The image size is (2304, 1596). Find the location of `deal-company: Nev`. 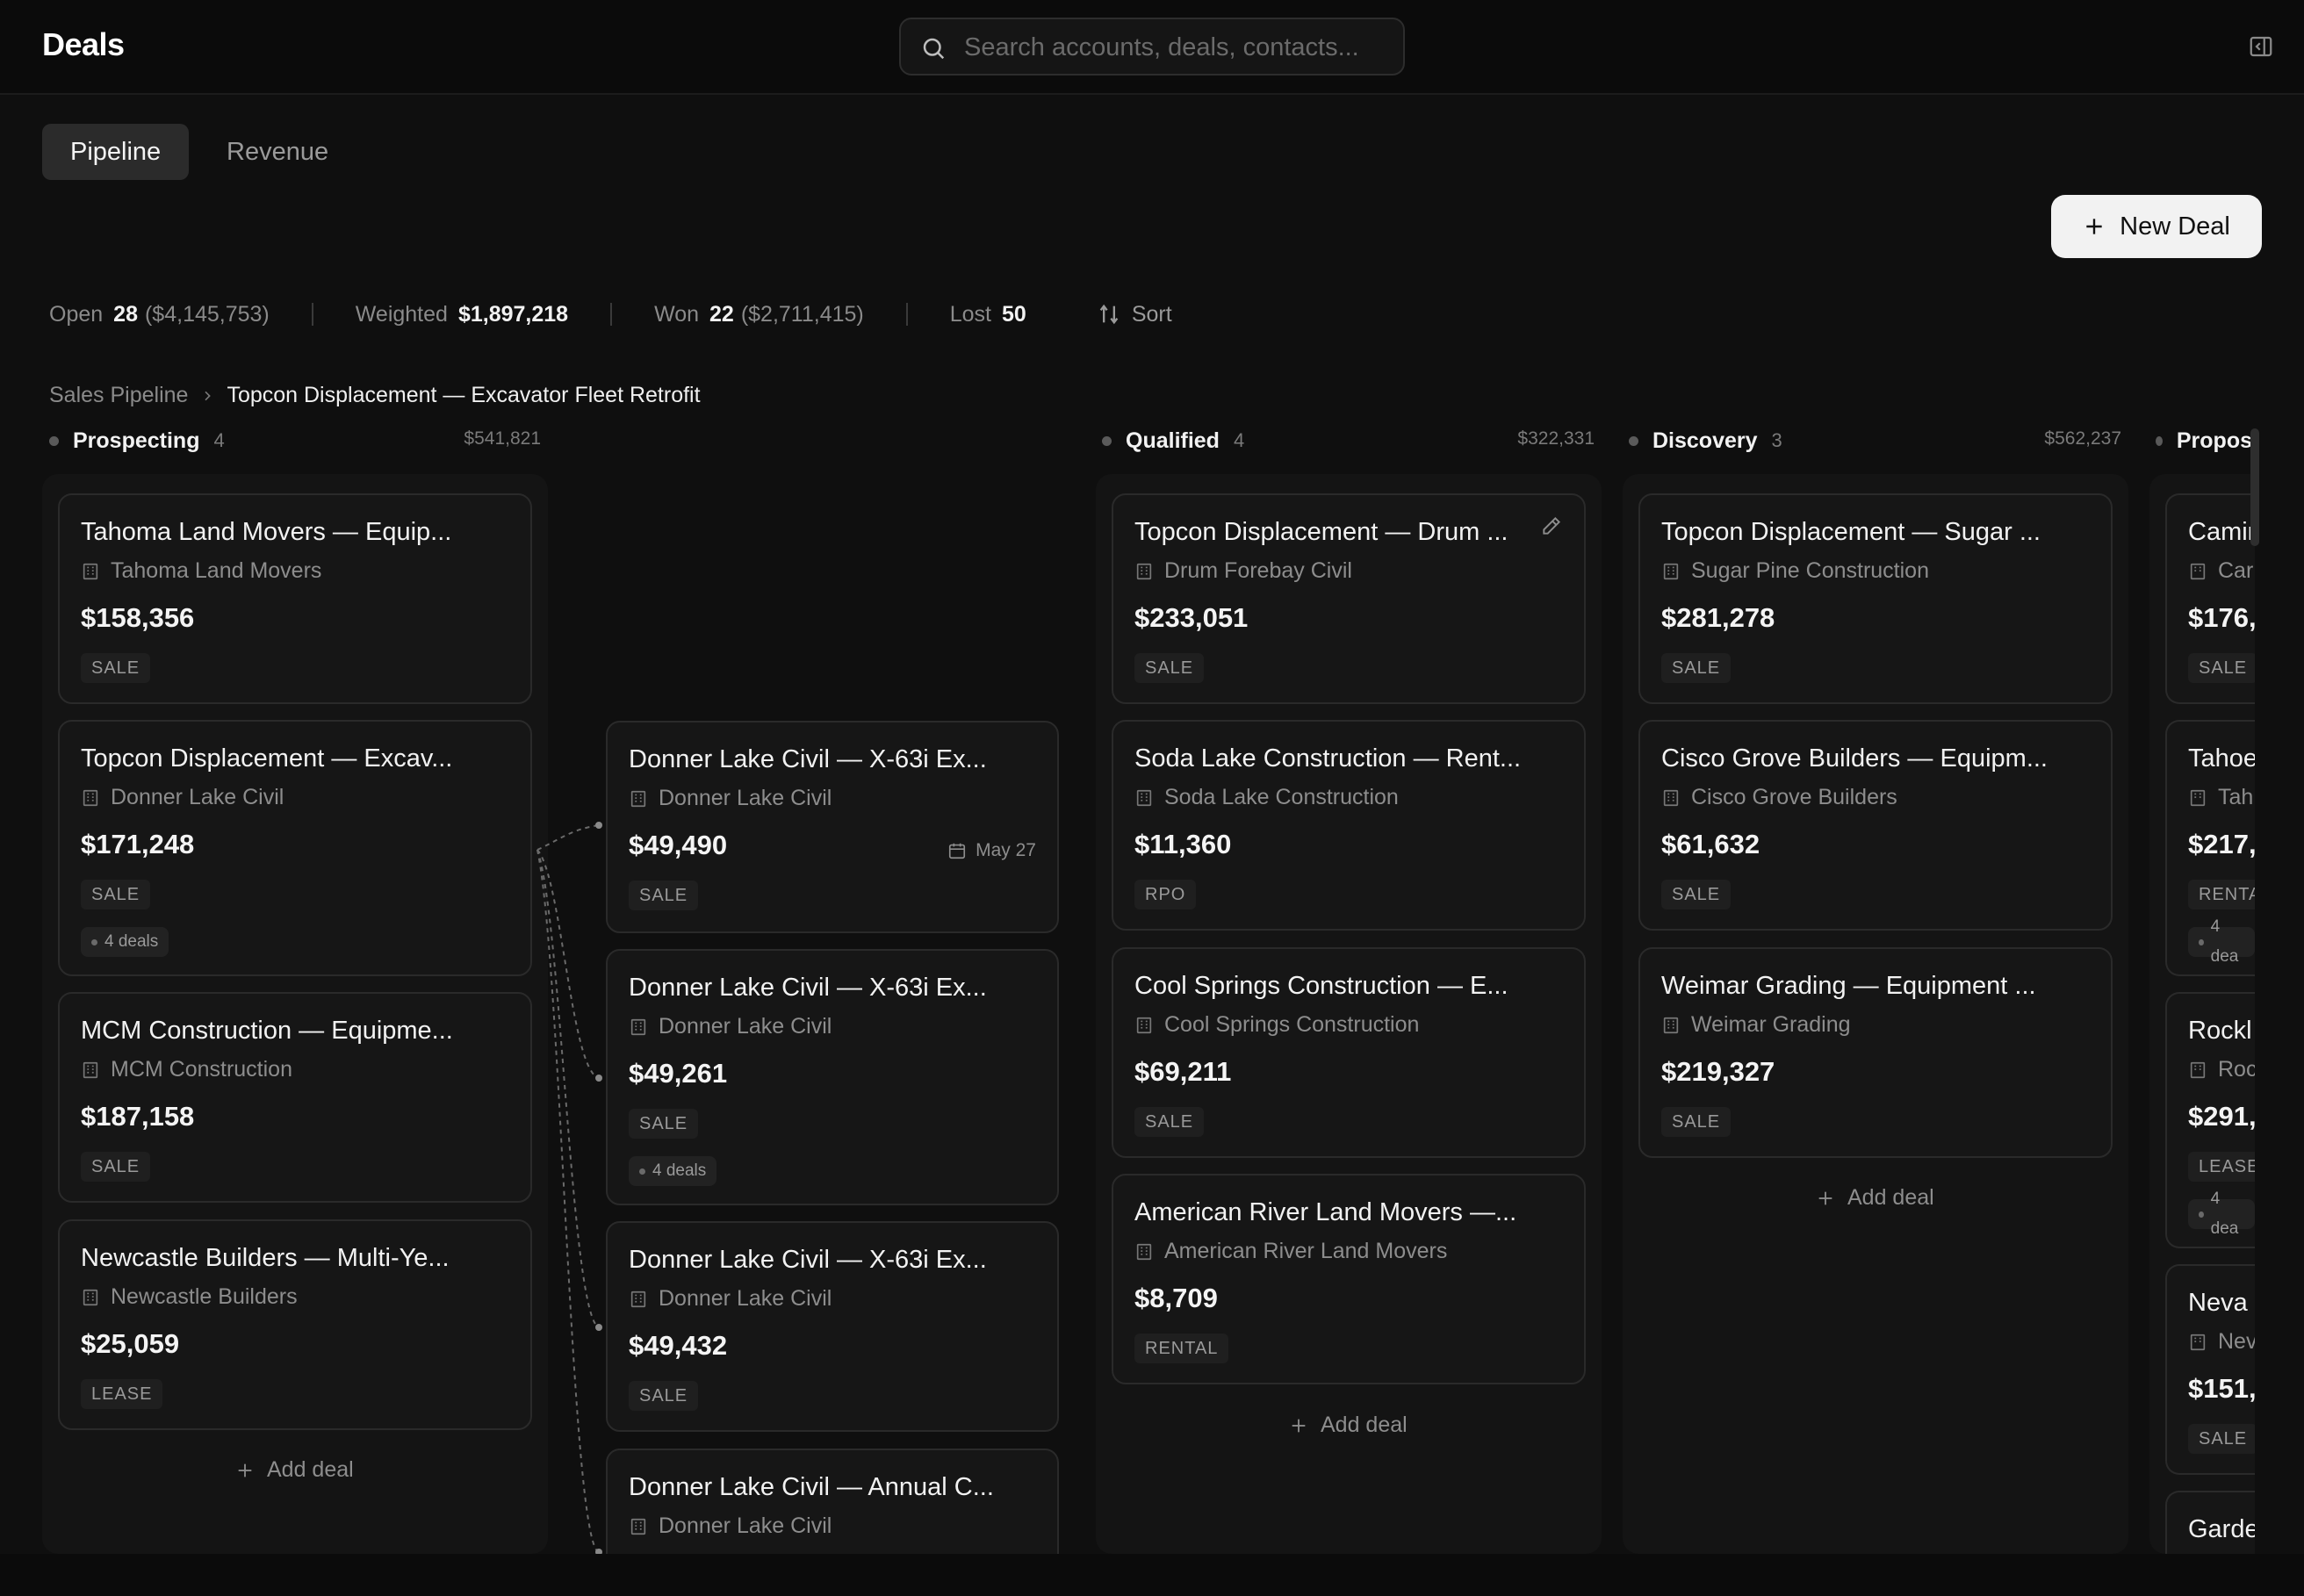

deal-company: Nev is located at coordinates (2221, 1342).